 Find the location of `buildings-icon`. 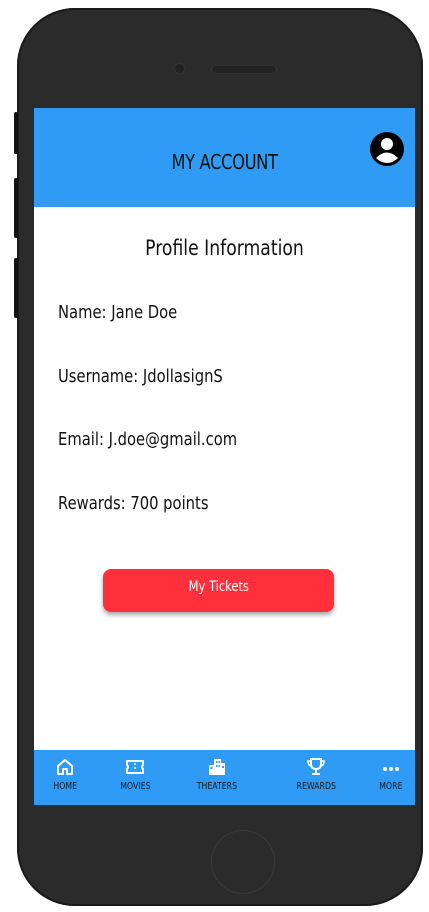

buildings-icon is located at coordinates (217, 767).